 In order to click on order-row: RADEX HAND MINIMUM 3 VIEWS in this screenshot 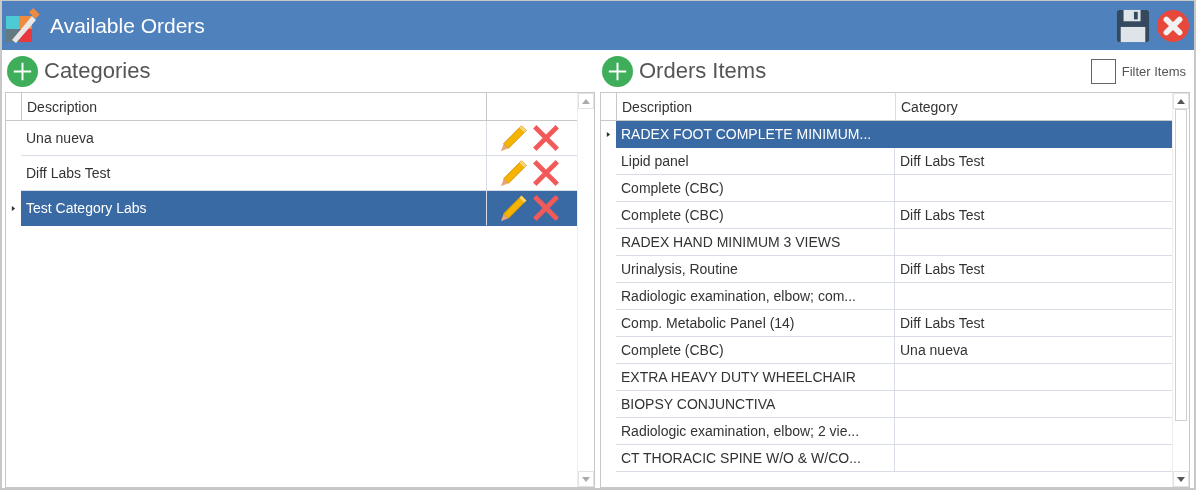, I will do `click(886, 242)`.